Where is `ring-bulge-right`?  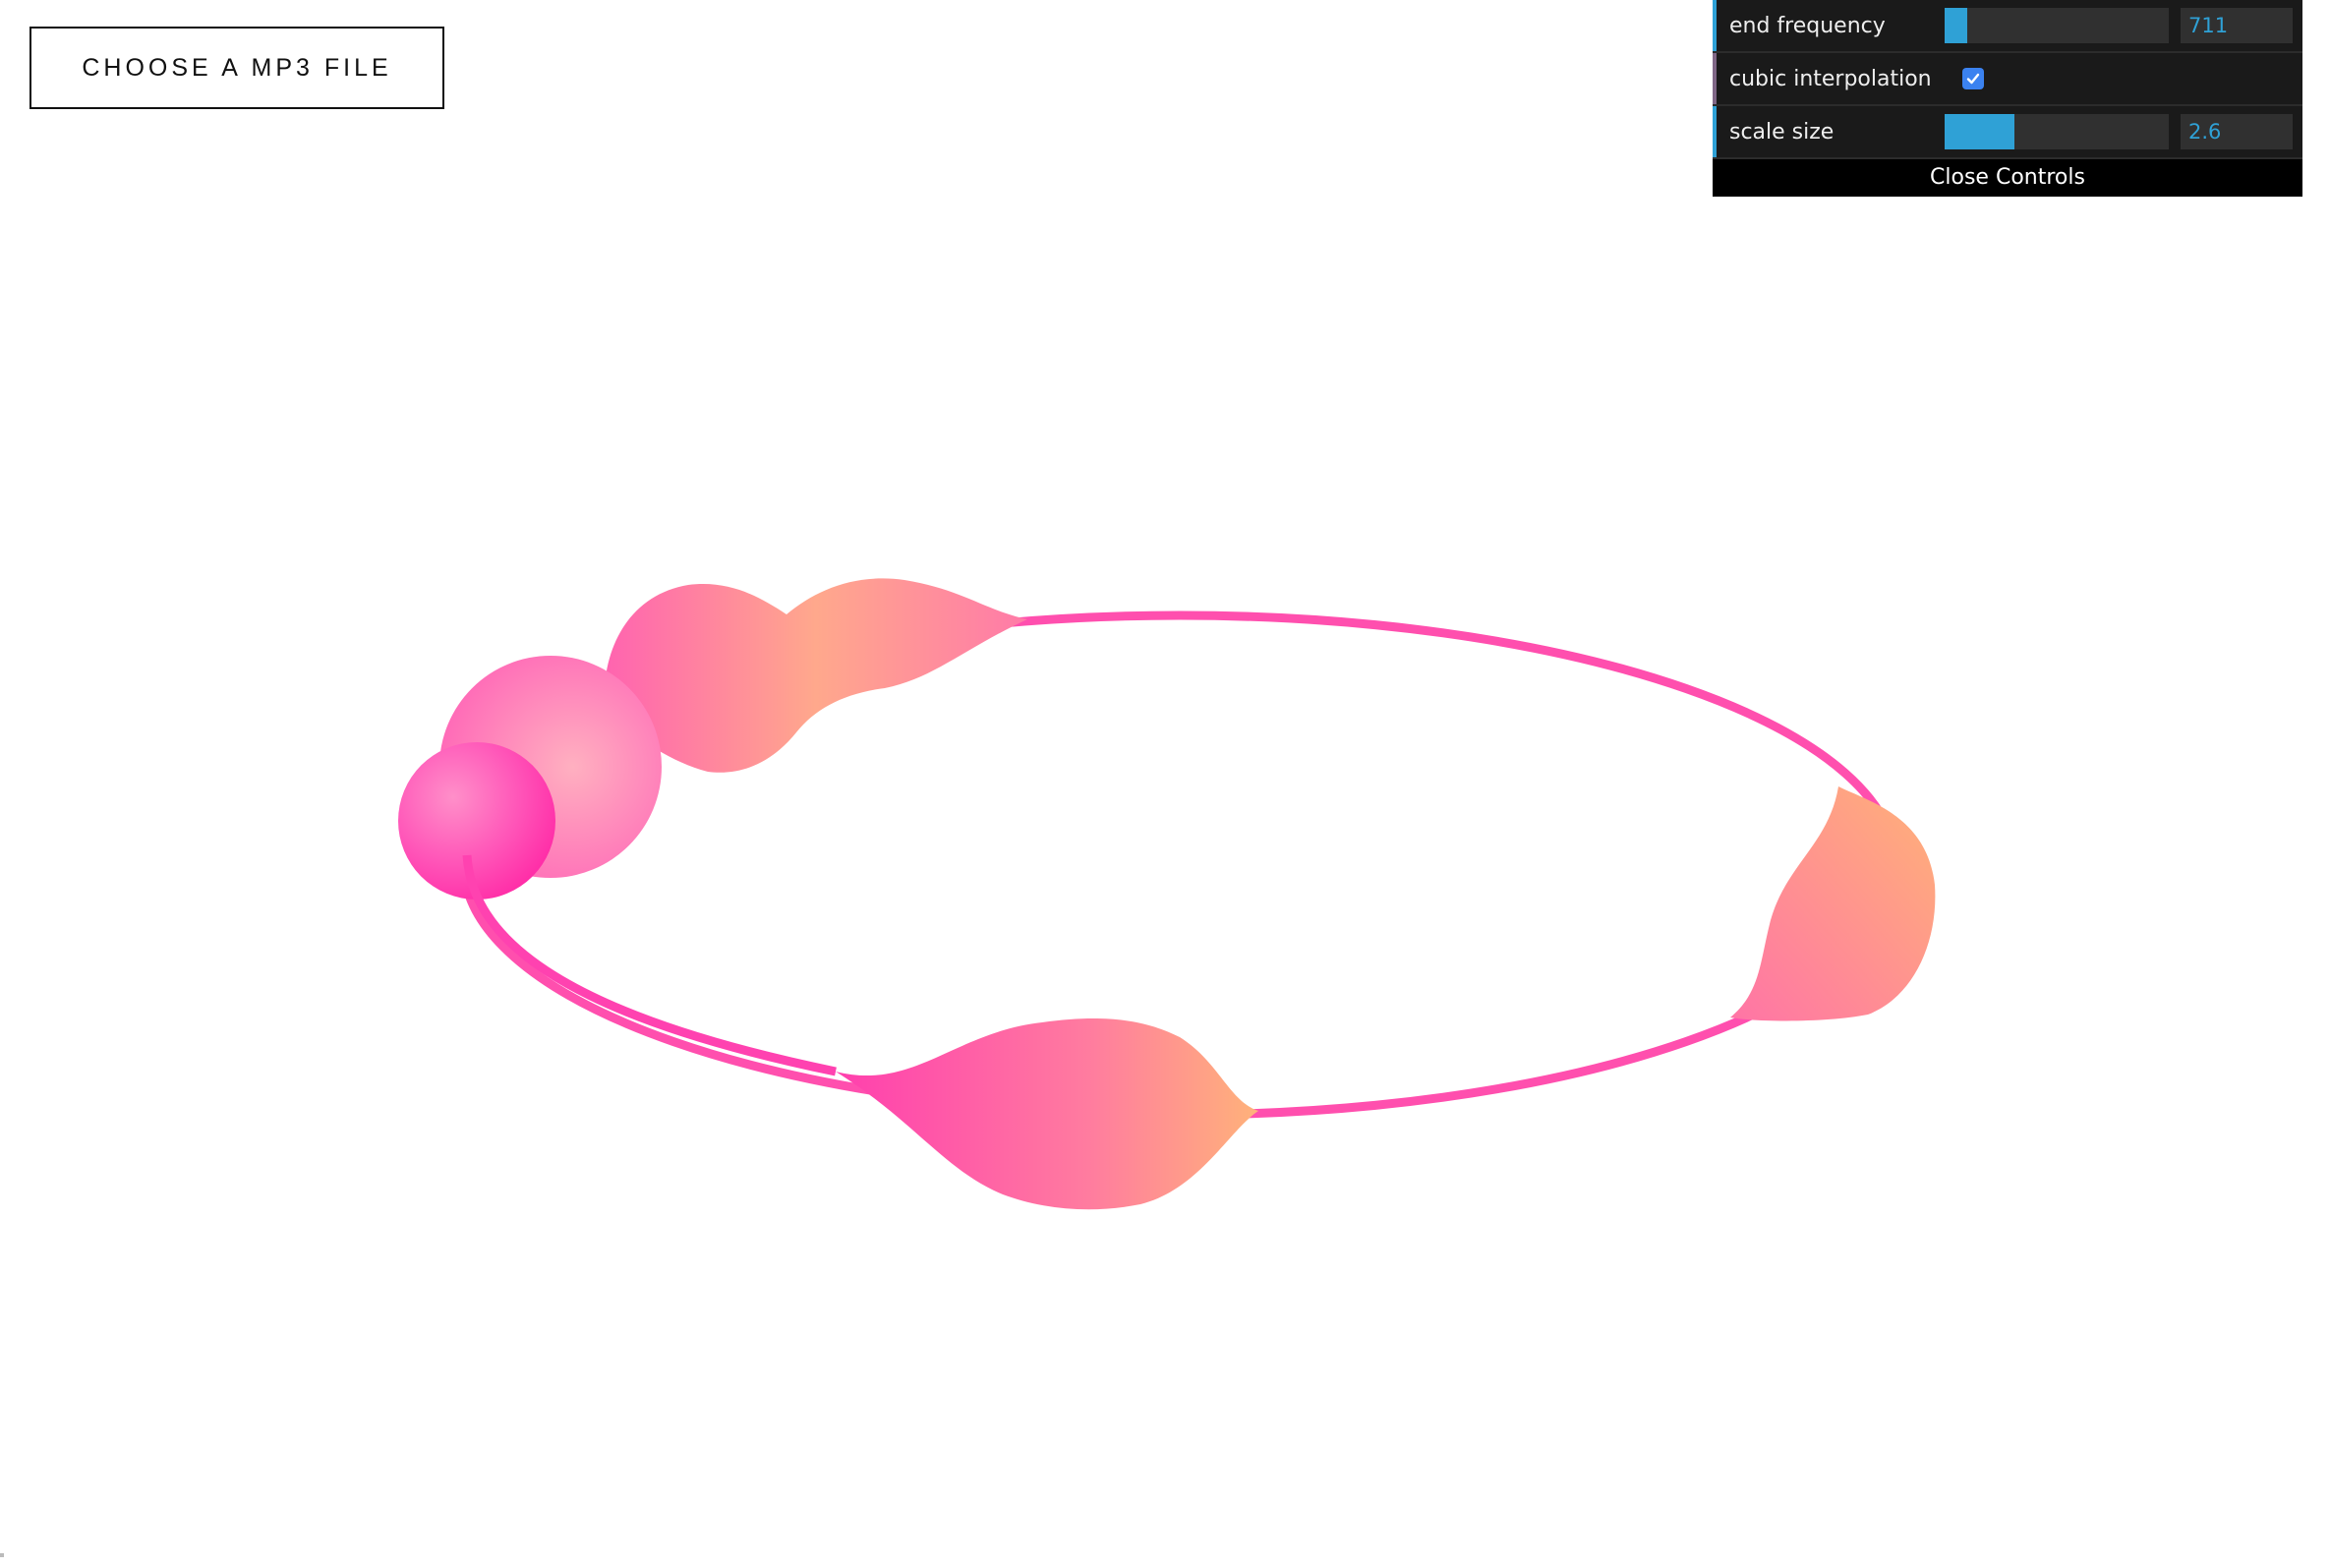 ring-bulge-right is located at coordinates (1833, 904).